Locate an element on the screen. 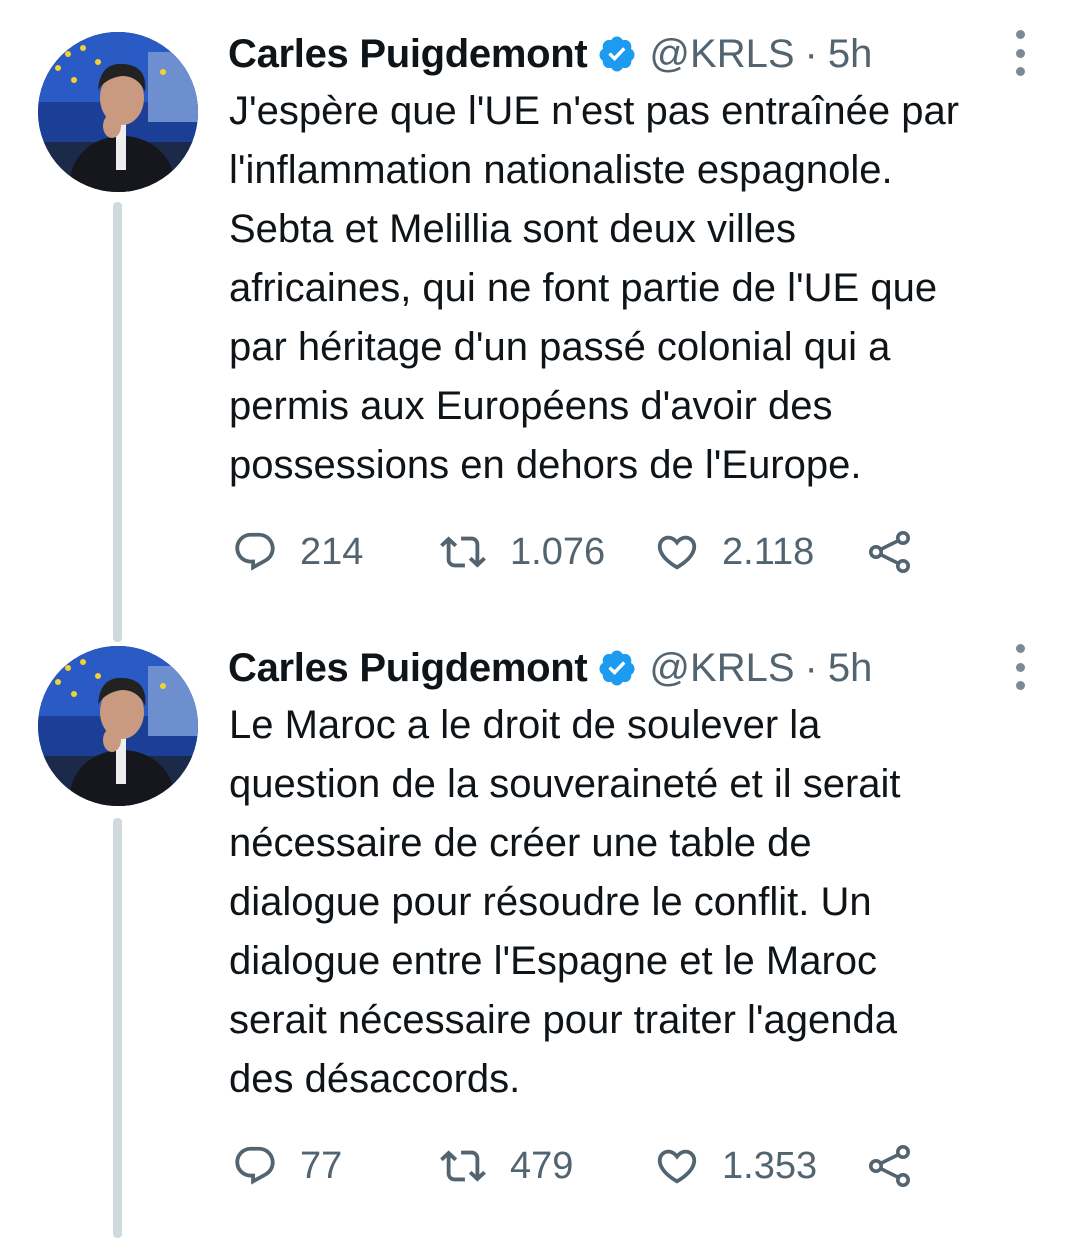  tweet-actions: 77 479 1.353 is located at coordinates (588, 1166).